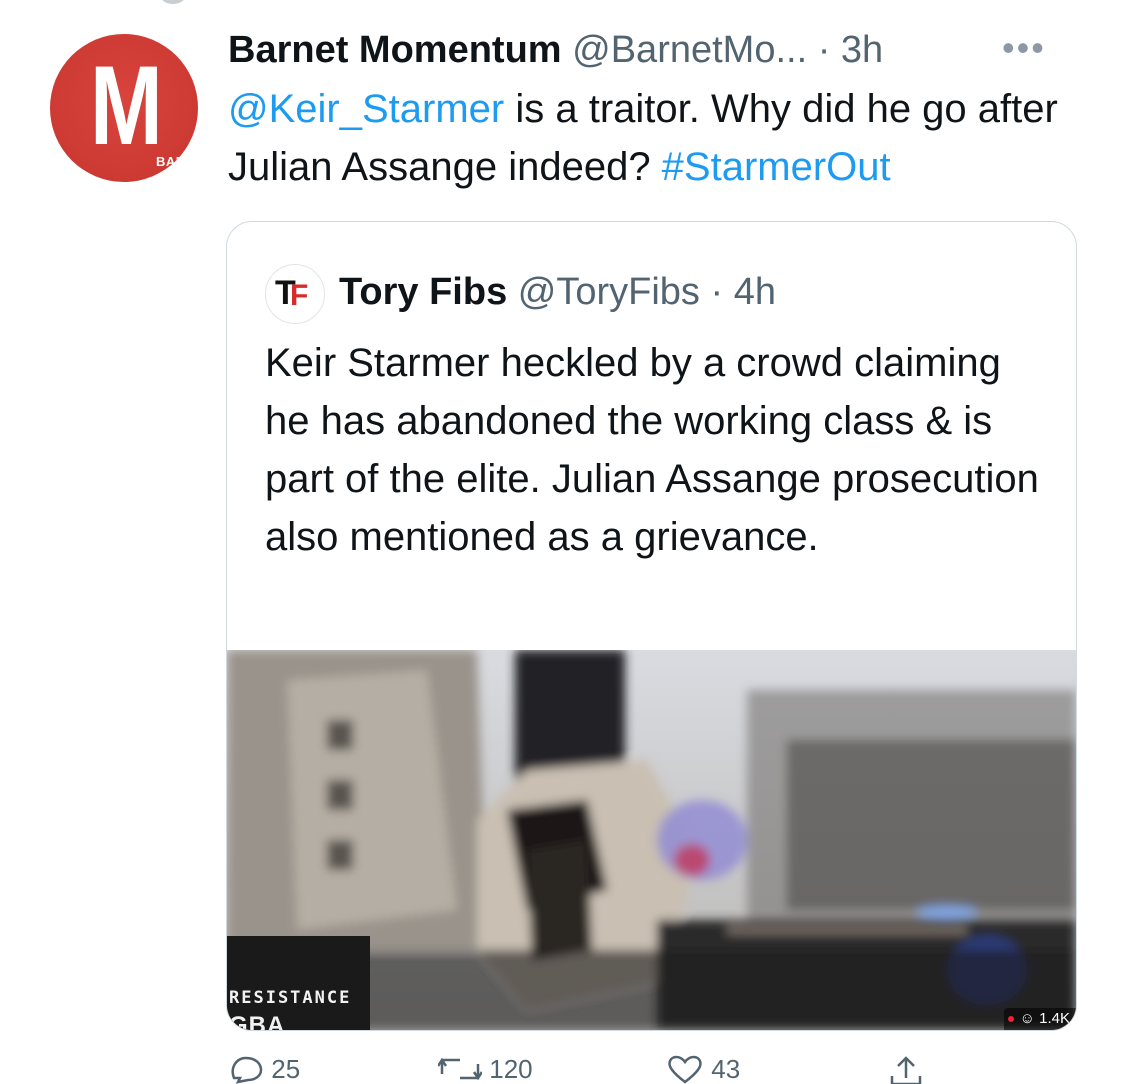  What do you see at coordinates (177, 161) in the screenshot?
I see `avatar-label: BARNET` at bounding box center [177, 161].